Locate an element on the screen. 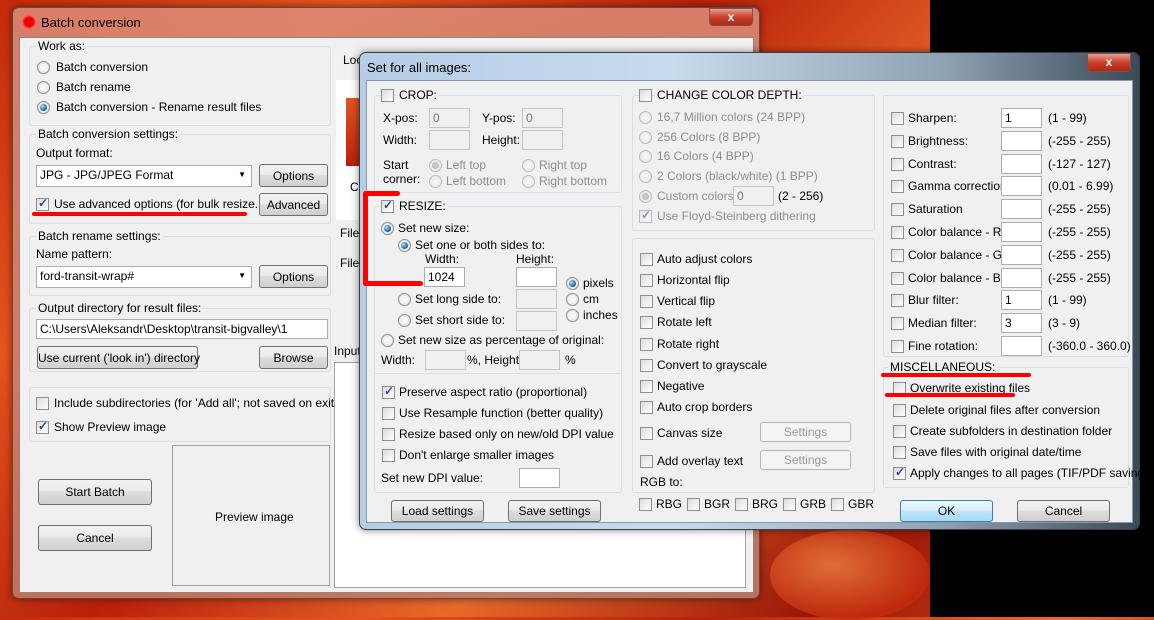  resize-height-input is located at coordinates (536, 277).